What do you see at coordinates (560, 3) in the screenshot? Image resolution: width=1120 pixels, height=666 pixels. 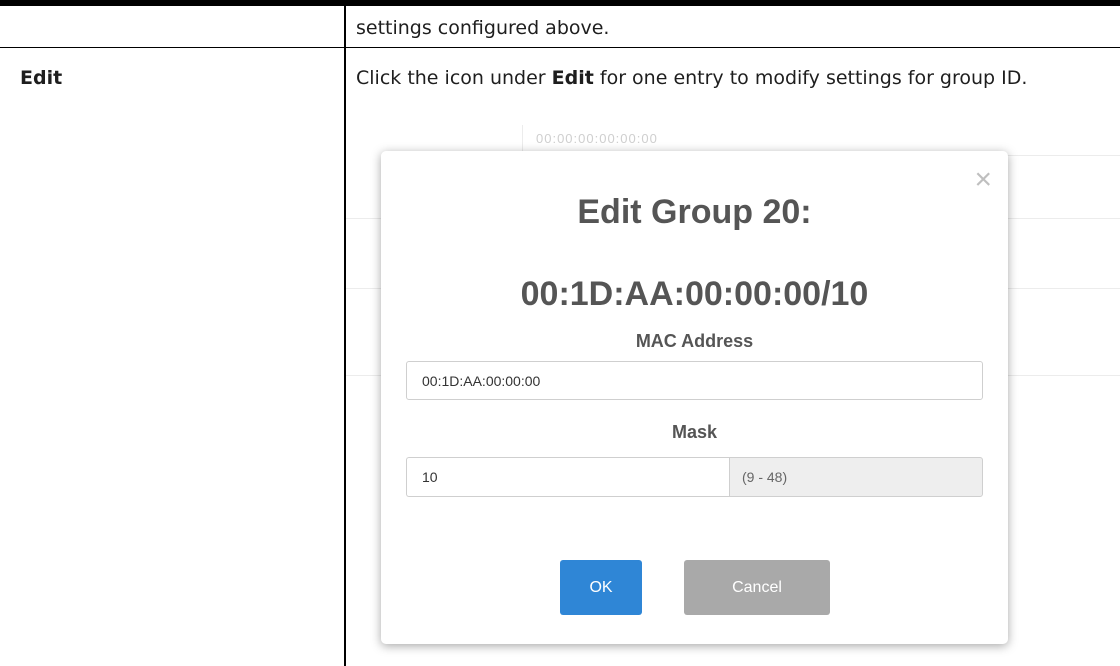 I see `table-top-border` at bounding box center [560, 3].